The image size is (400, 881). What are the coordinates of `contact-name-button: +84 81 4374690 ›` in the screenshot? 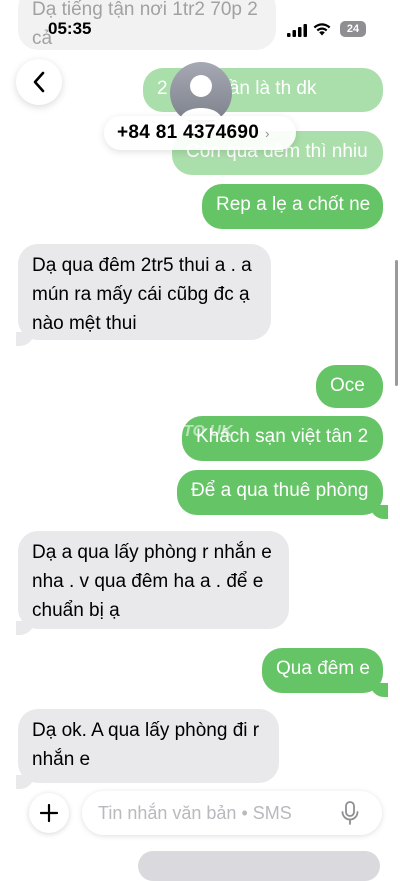 It's located at (200, 133).